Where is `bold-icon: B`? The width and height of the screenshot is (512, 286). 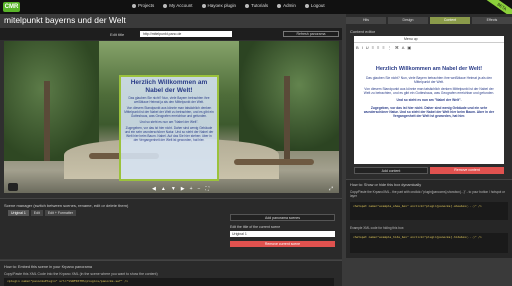
bold-icon: B is located at coordinates (357, 47).